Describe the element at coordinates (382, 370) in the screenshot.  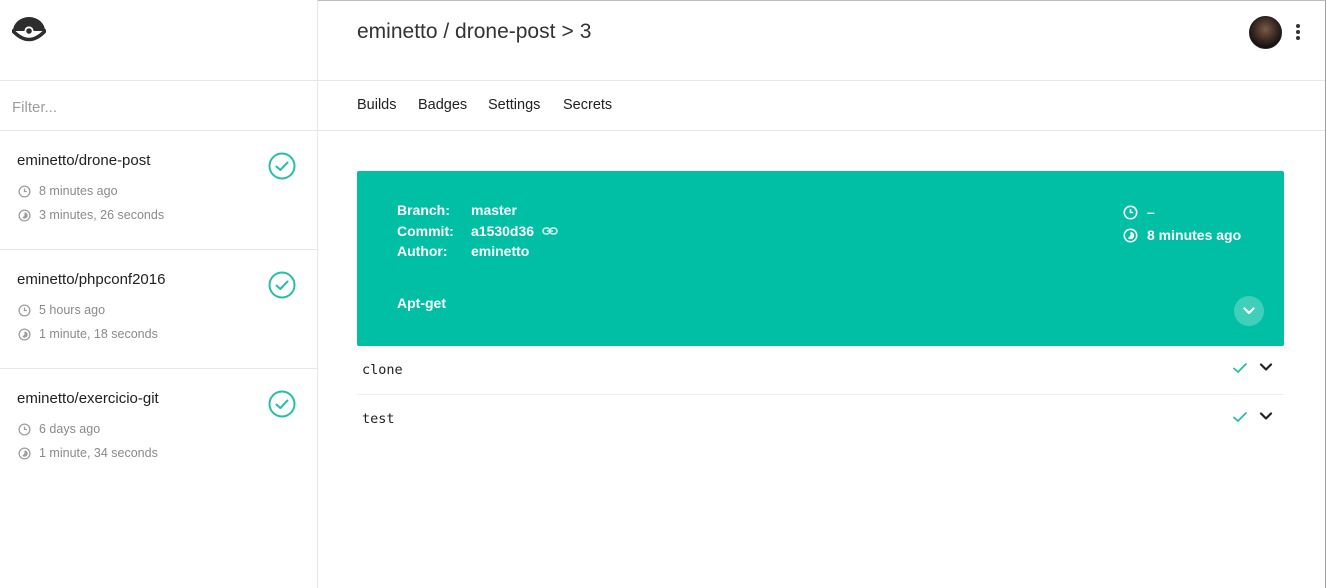
I see `step-name: clone` at that location.